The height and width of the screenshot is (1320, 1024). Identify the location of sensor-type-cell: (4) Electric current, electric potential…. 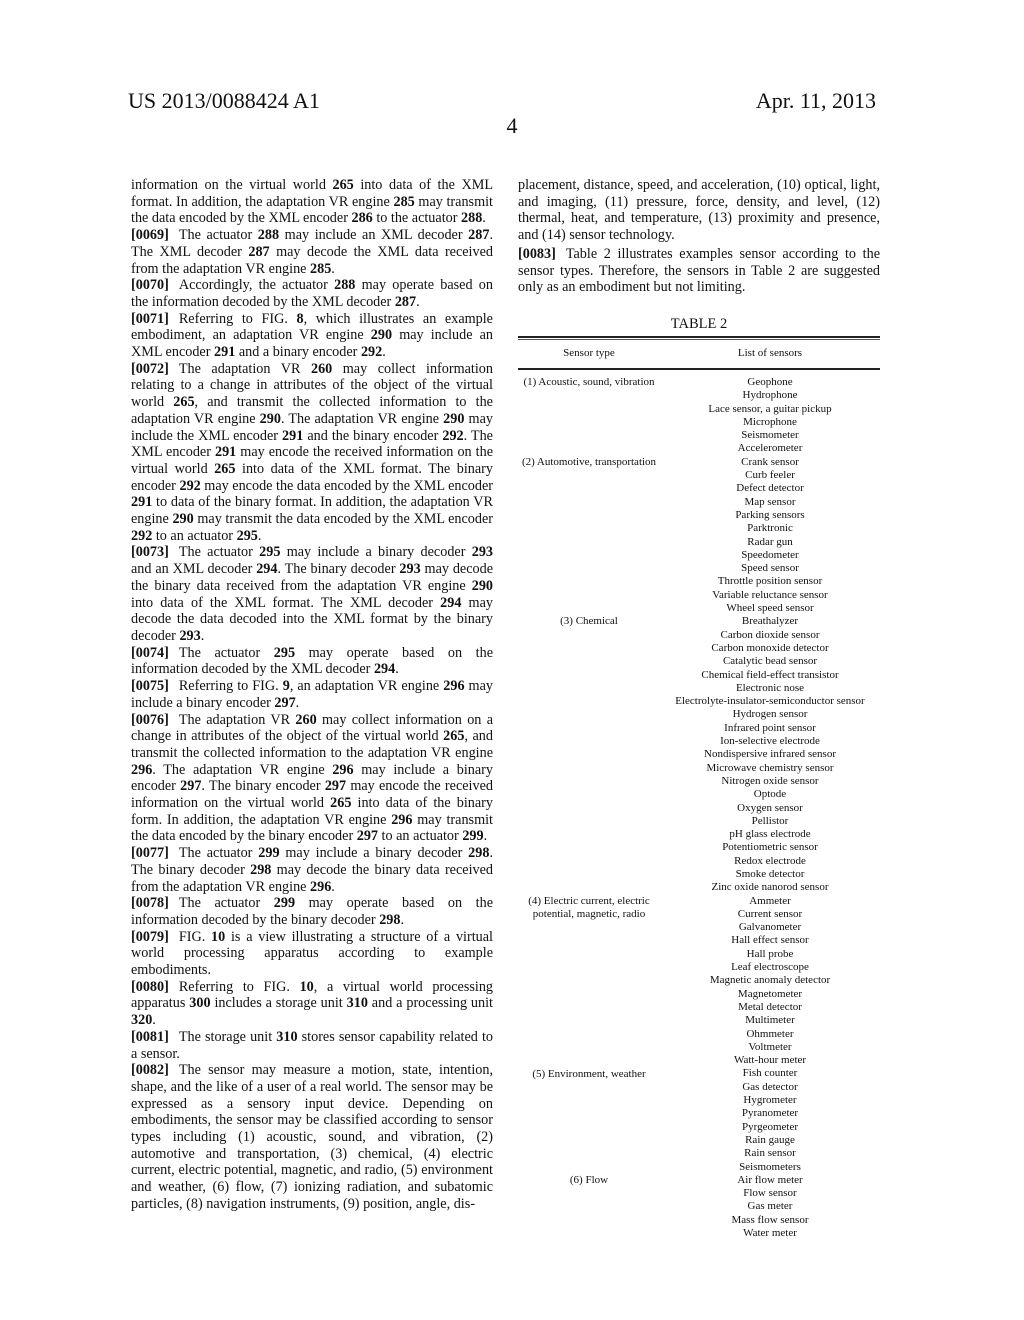
(589, 907).